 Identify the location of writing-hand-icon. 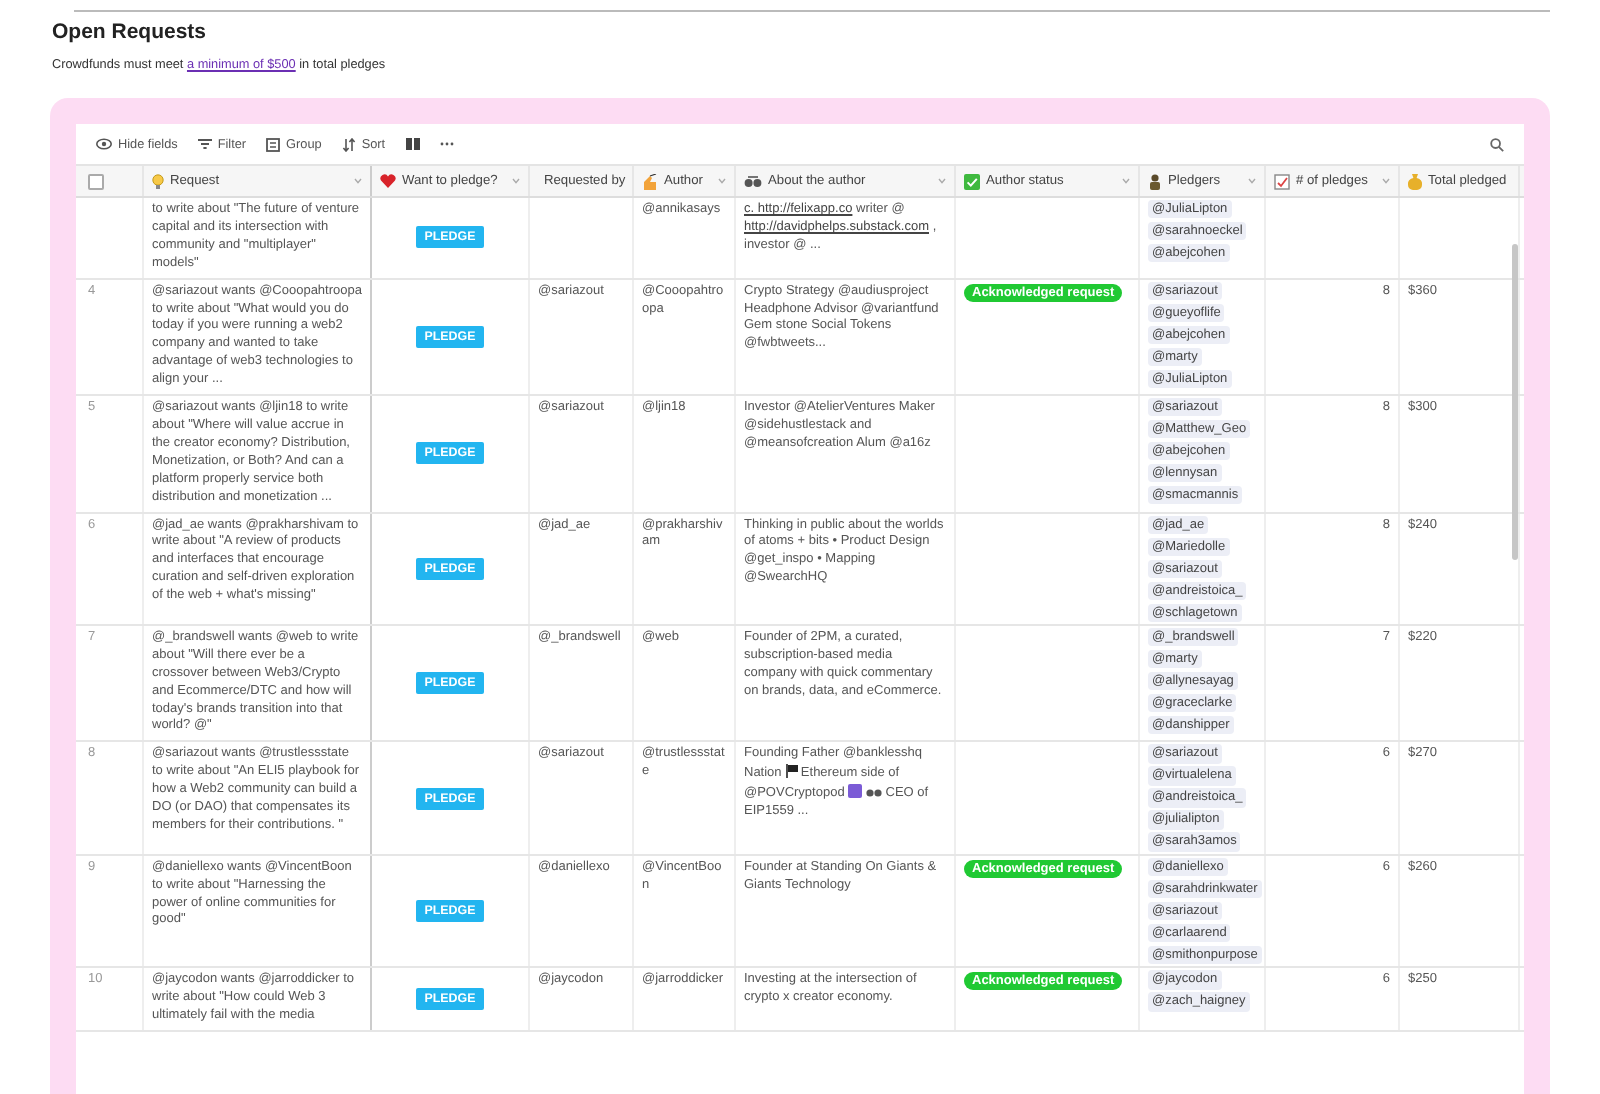
(650, 181).